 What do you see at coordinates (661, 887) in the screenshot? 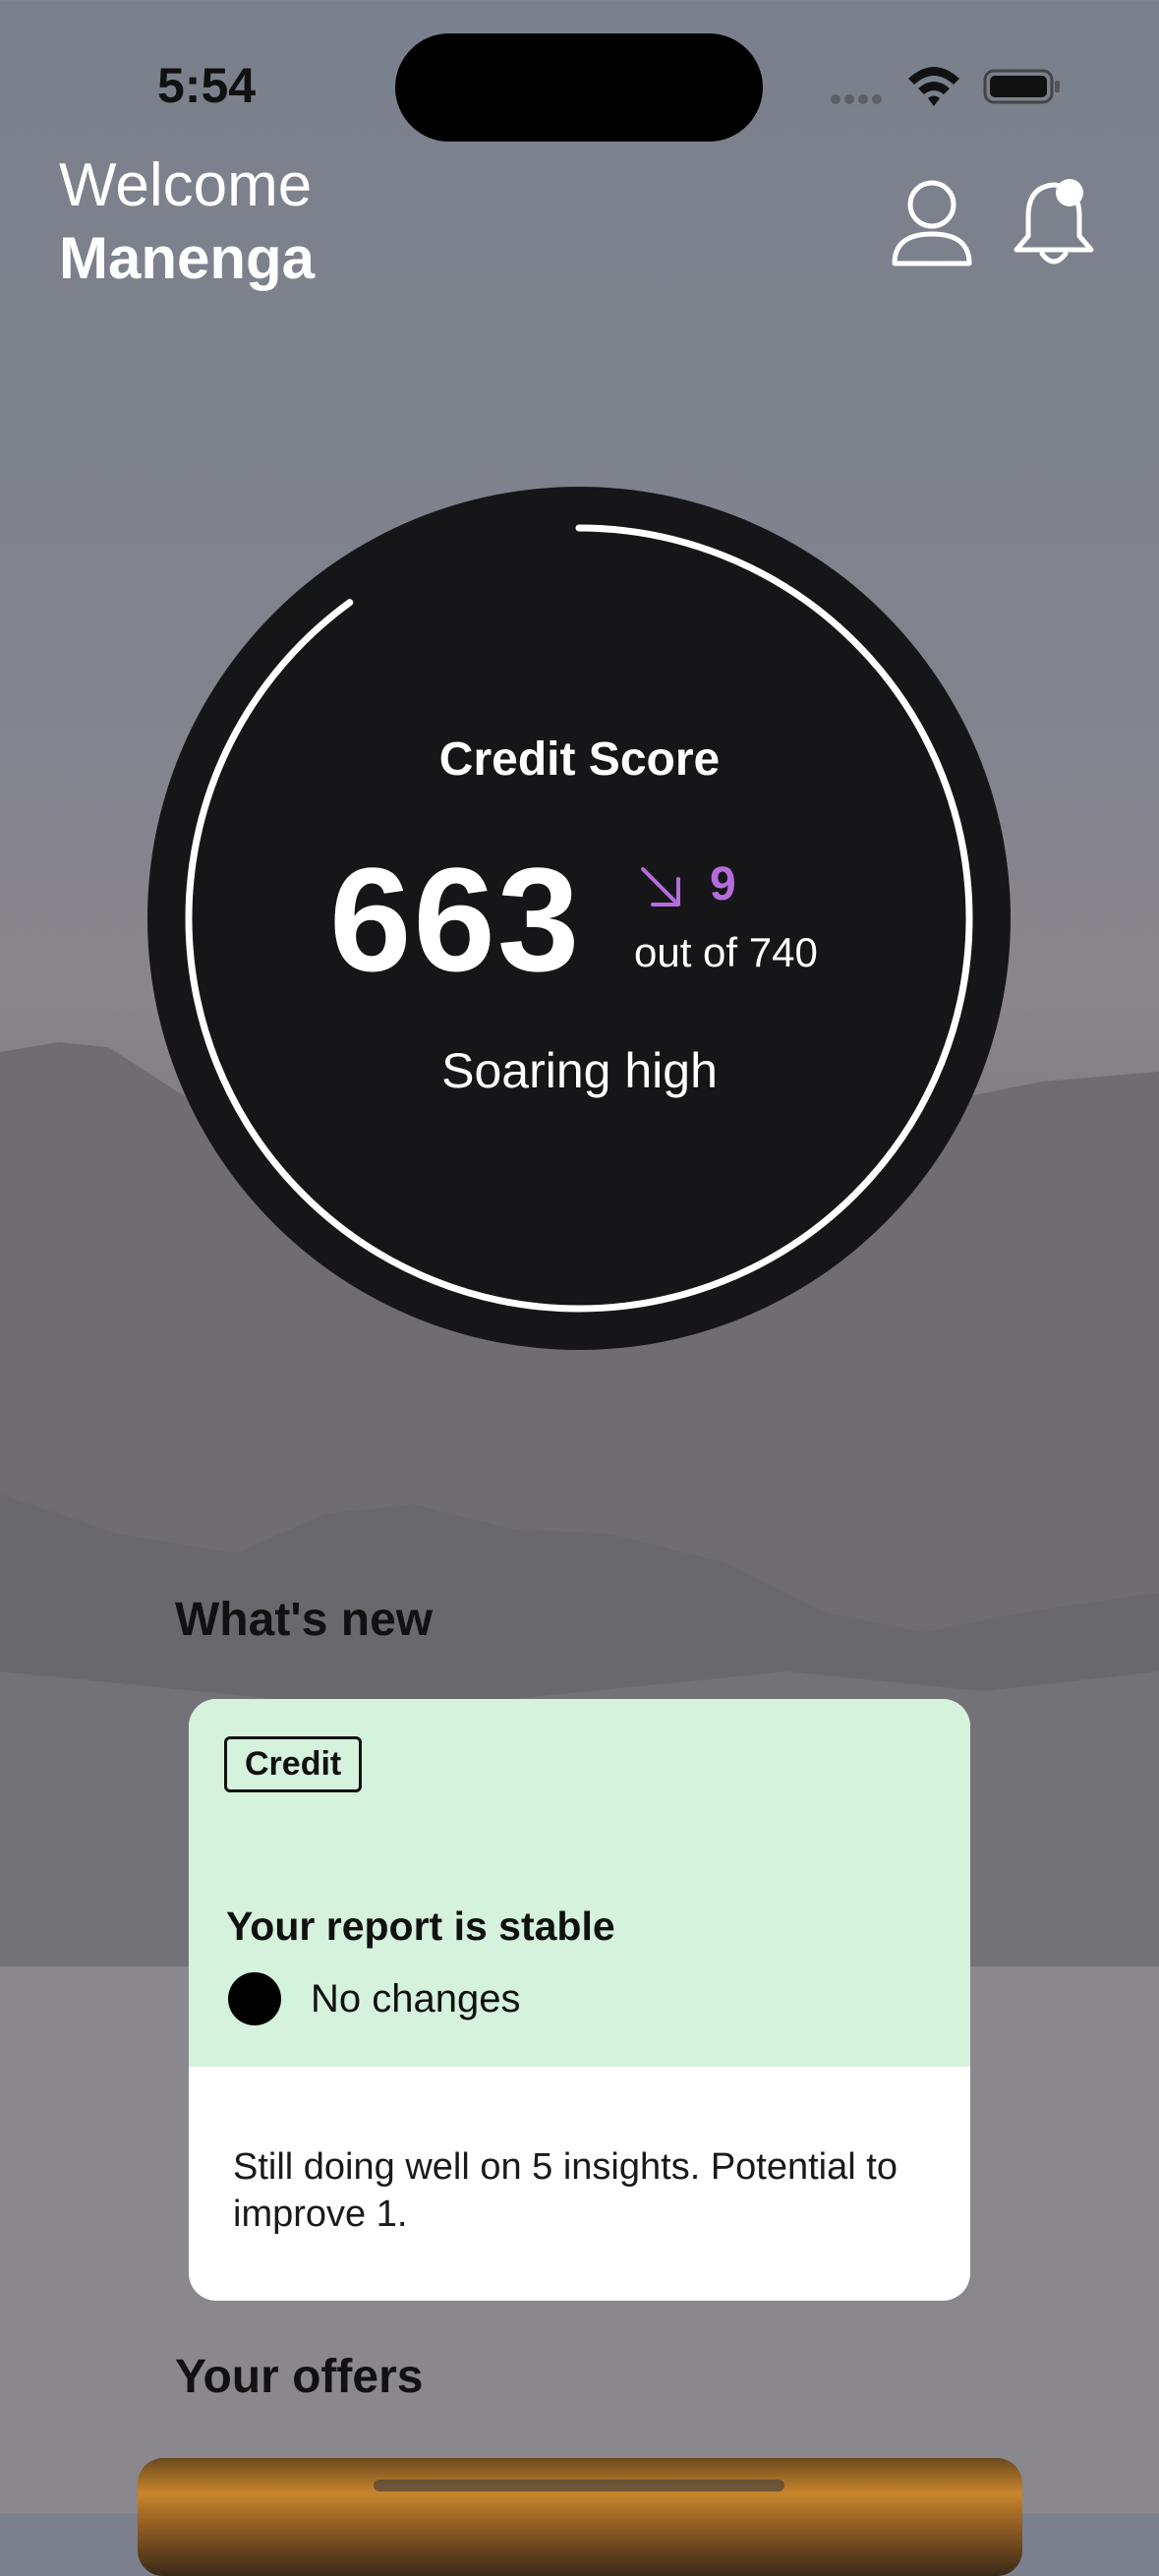
I see `trend-down-icon` at bounding box center [661, 887].